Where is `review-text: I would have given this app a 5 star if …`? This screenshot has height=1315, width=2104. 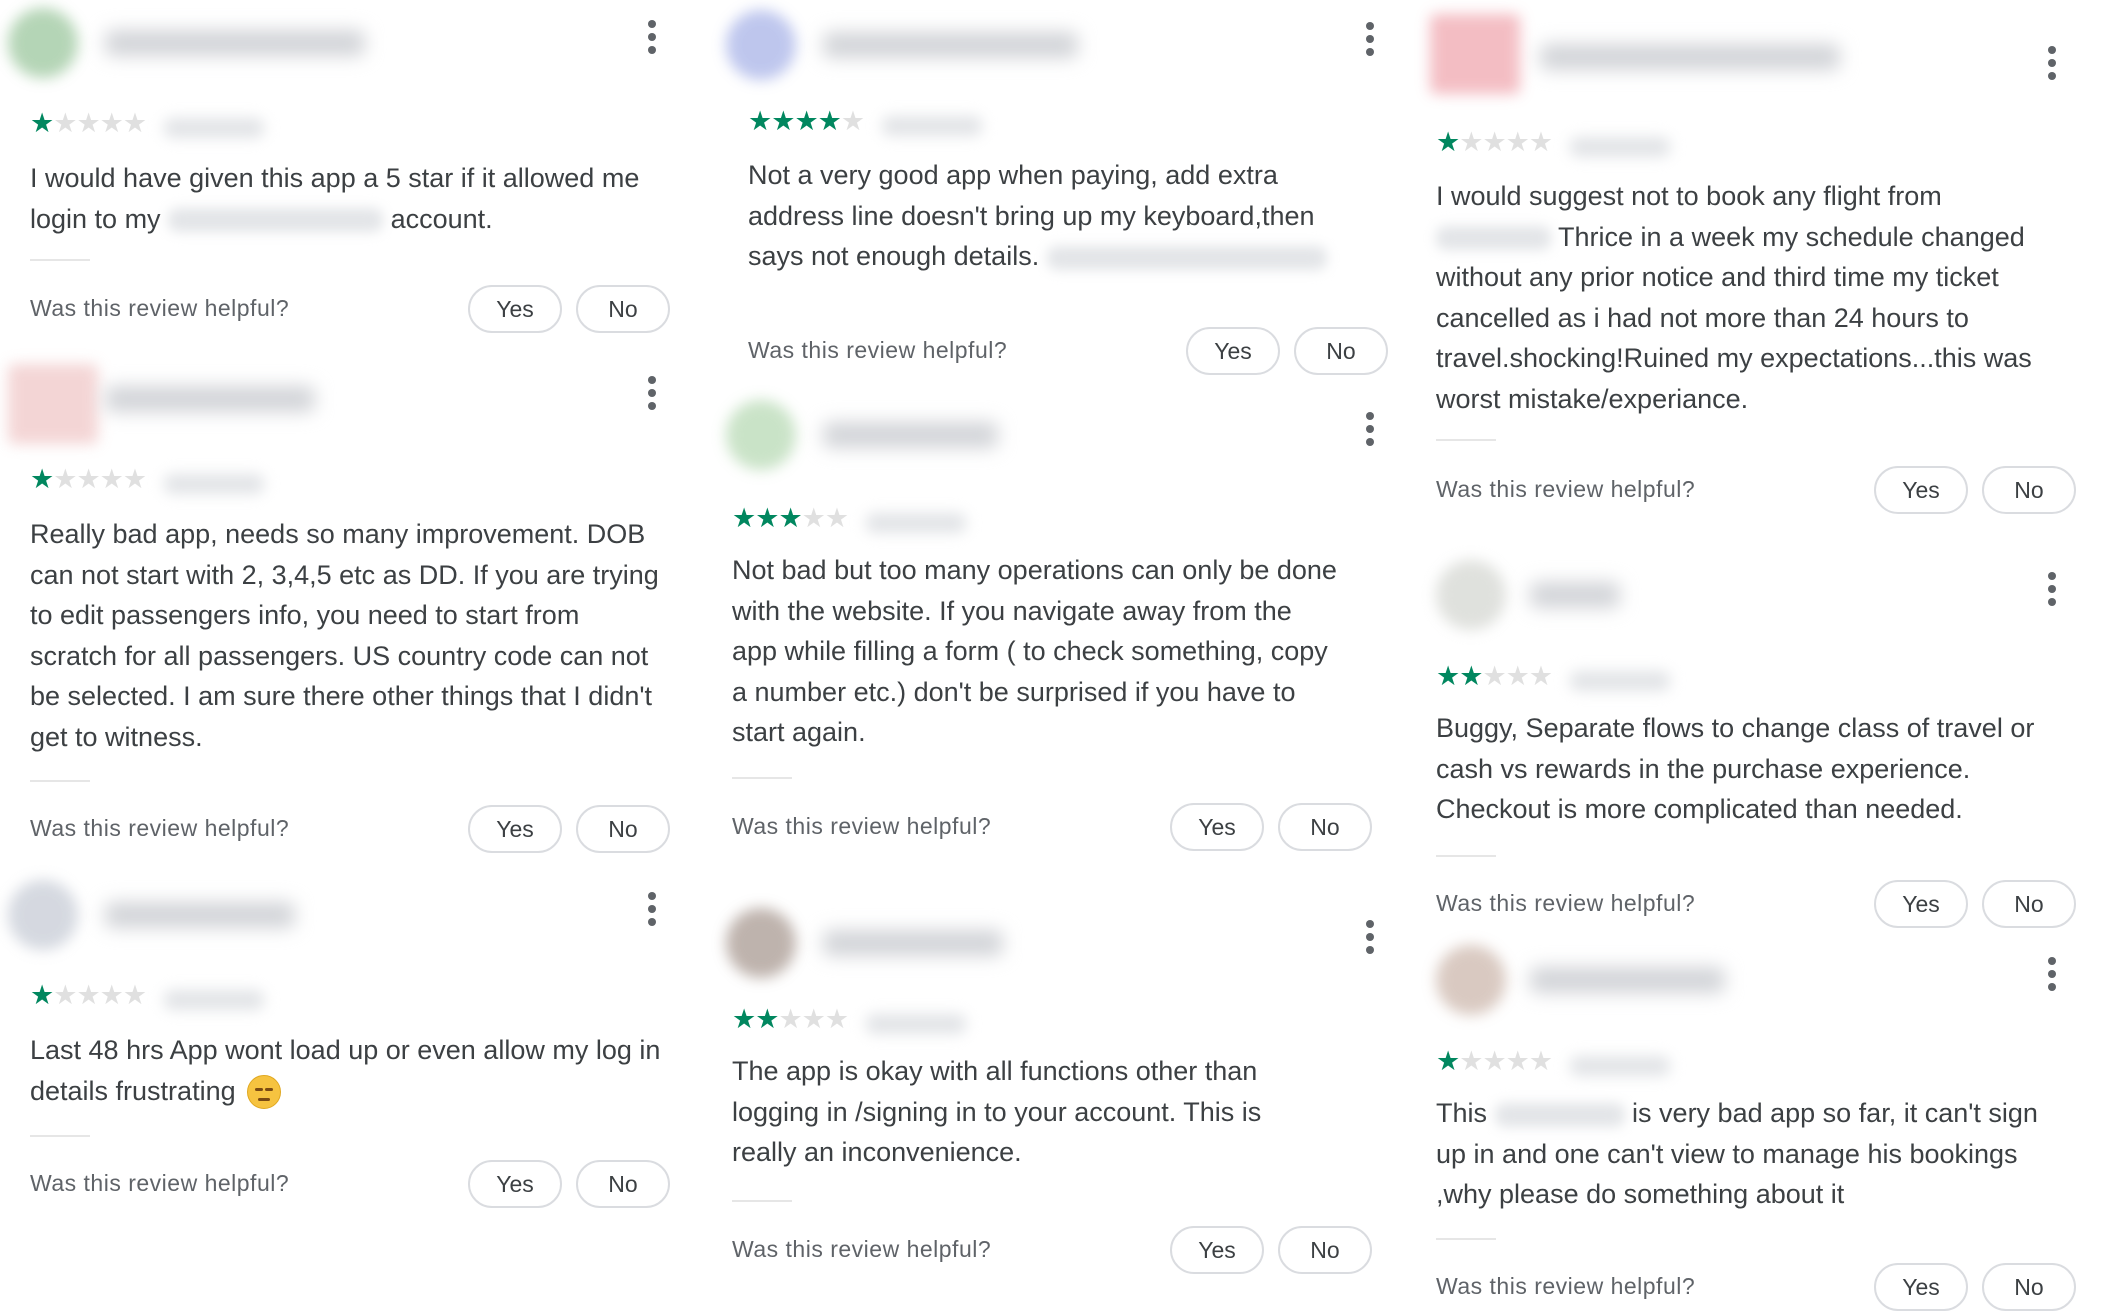
review-text: I would have given this app a 5 star if … is located at coordinates (355, 198).